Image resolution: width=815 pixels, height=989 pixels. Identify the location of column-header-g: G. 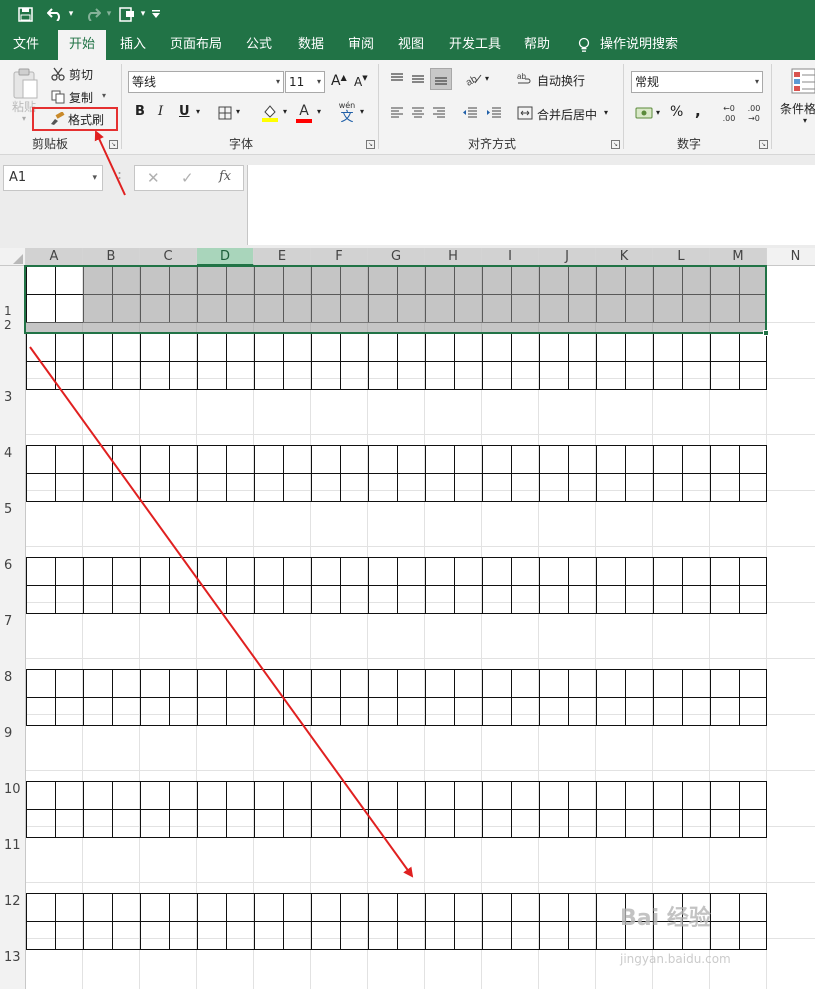
(396, 257).